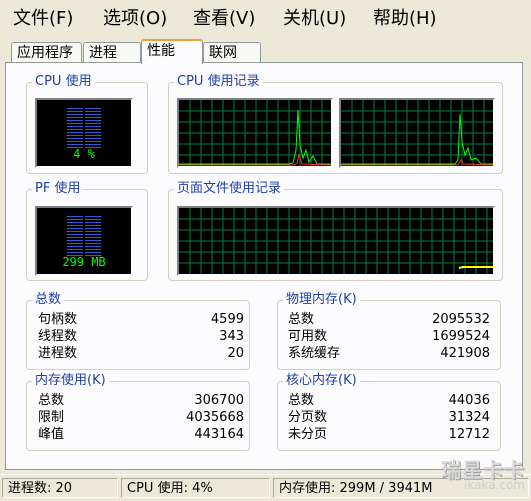 Image resolution: width=531 pixels, height=501 pixels. Describe the element at coordinates (58, 319) in the screenshot. I see `handles-label: 句柄数` at that location.